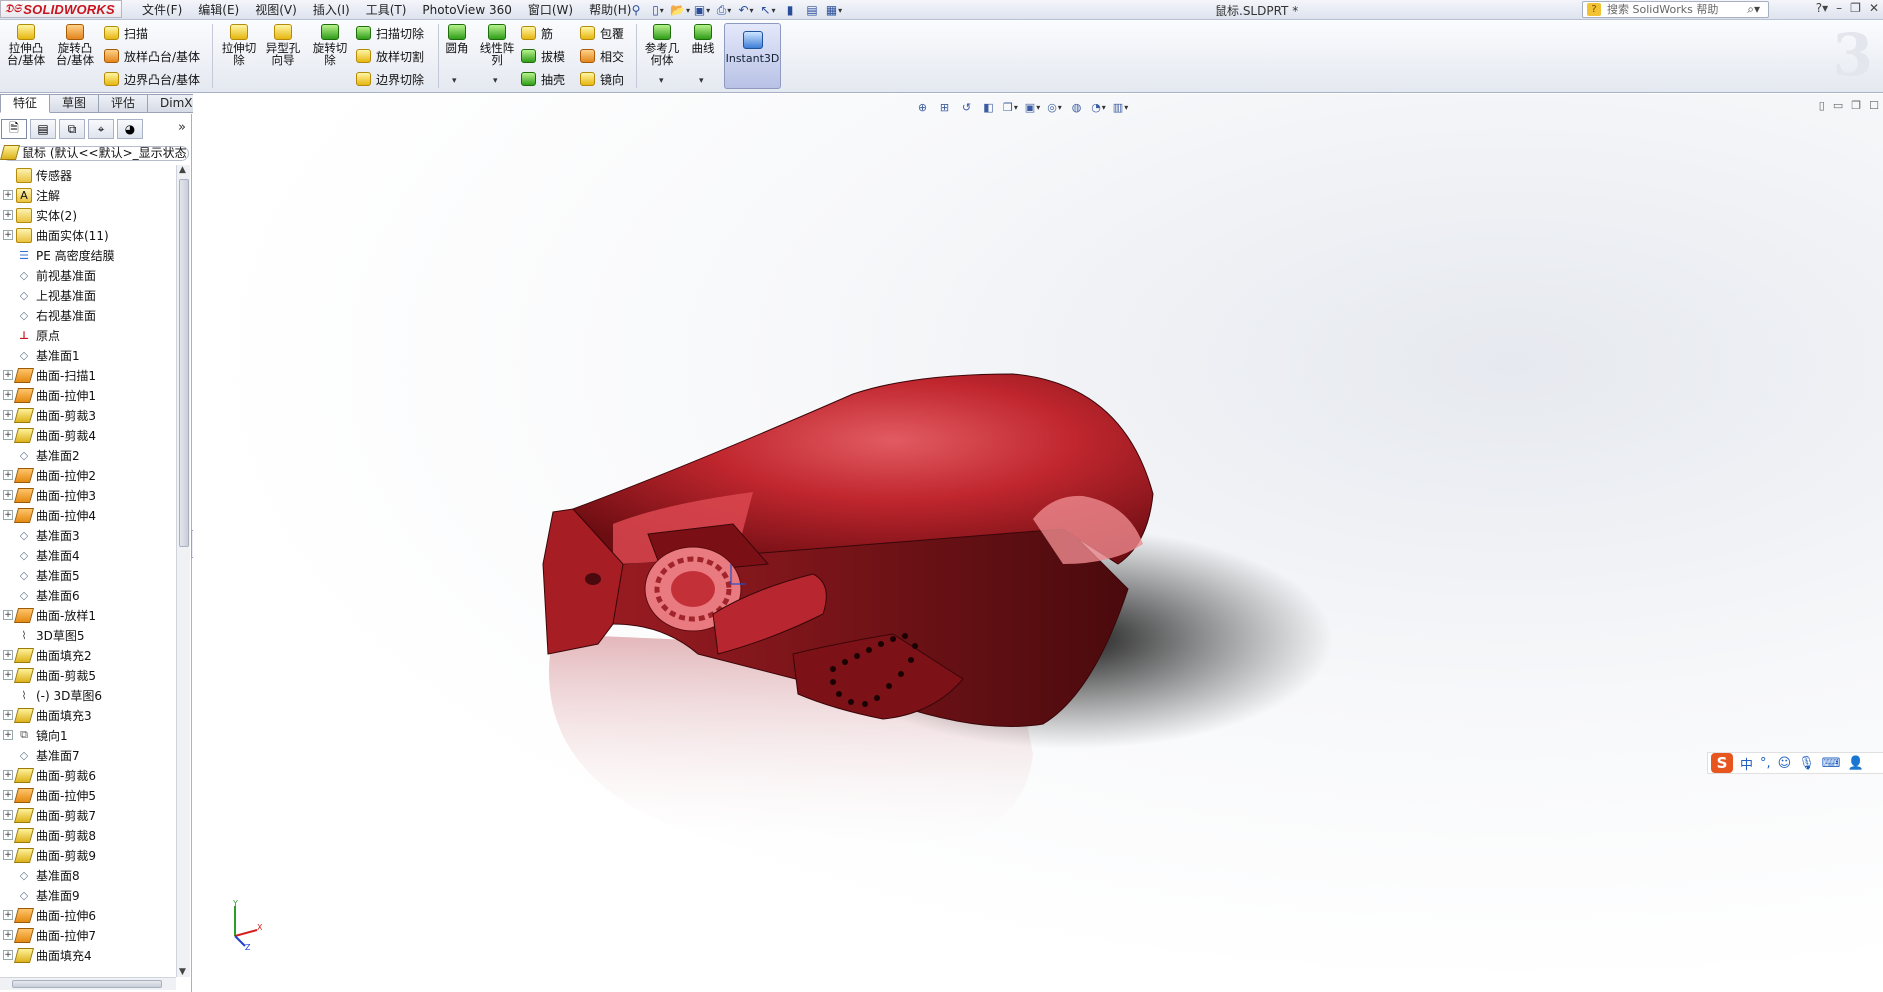 Image resolution: width=1883 pixels, height=992 pixels. What do you see at coordinates (283, 45) in the screenshot?
I see `hole-wizard-button: 异型孔 向导` at bounding box center [283, 45].